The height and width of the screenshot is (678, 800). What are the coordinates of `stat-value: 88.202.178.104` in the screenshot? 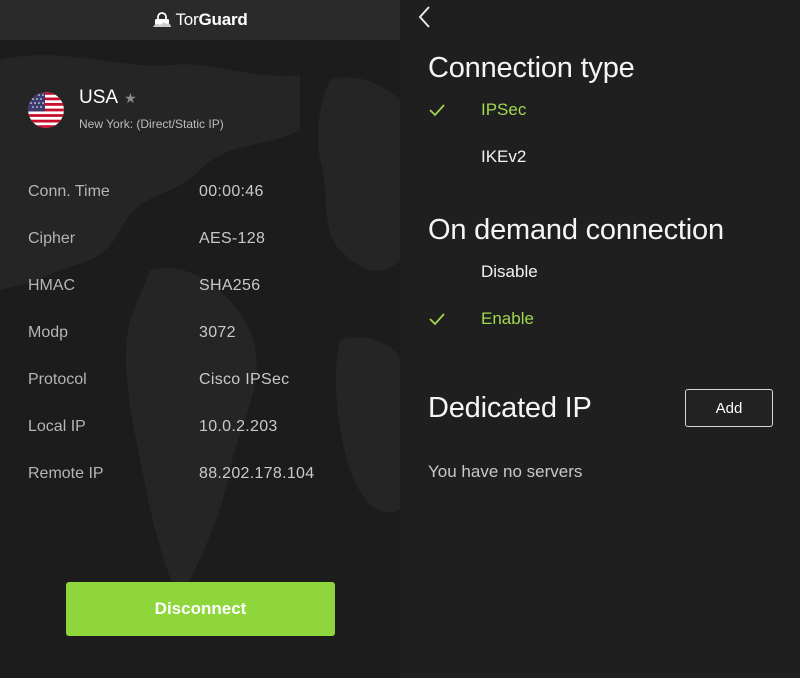 It's located at (257, 473).